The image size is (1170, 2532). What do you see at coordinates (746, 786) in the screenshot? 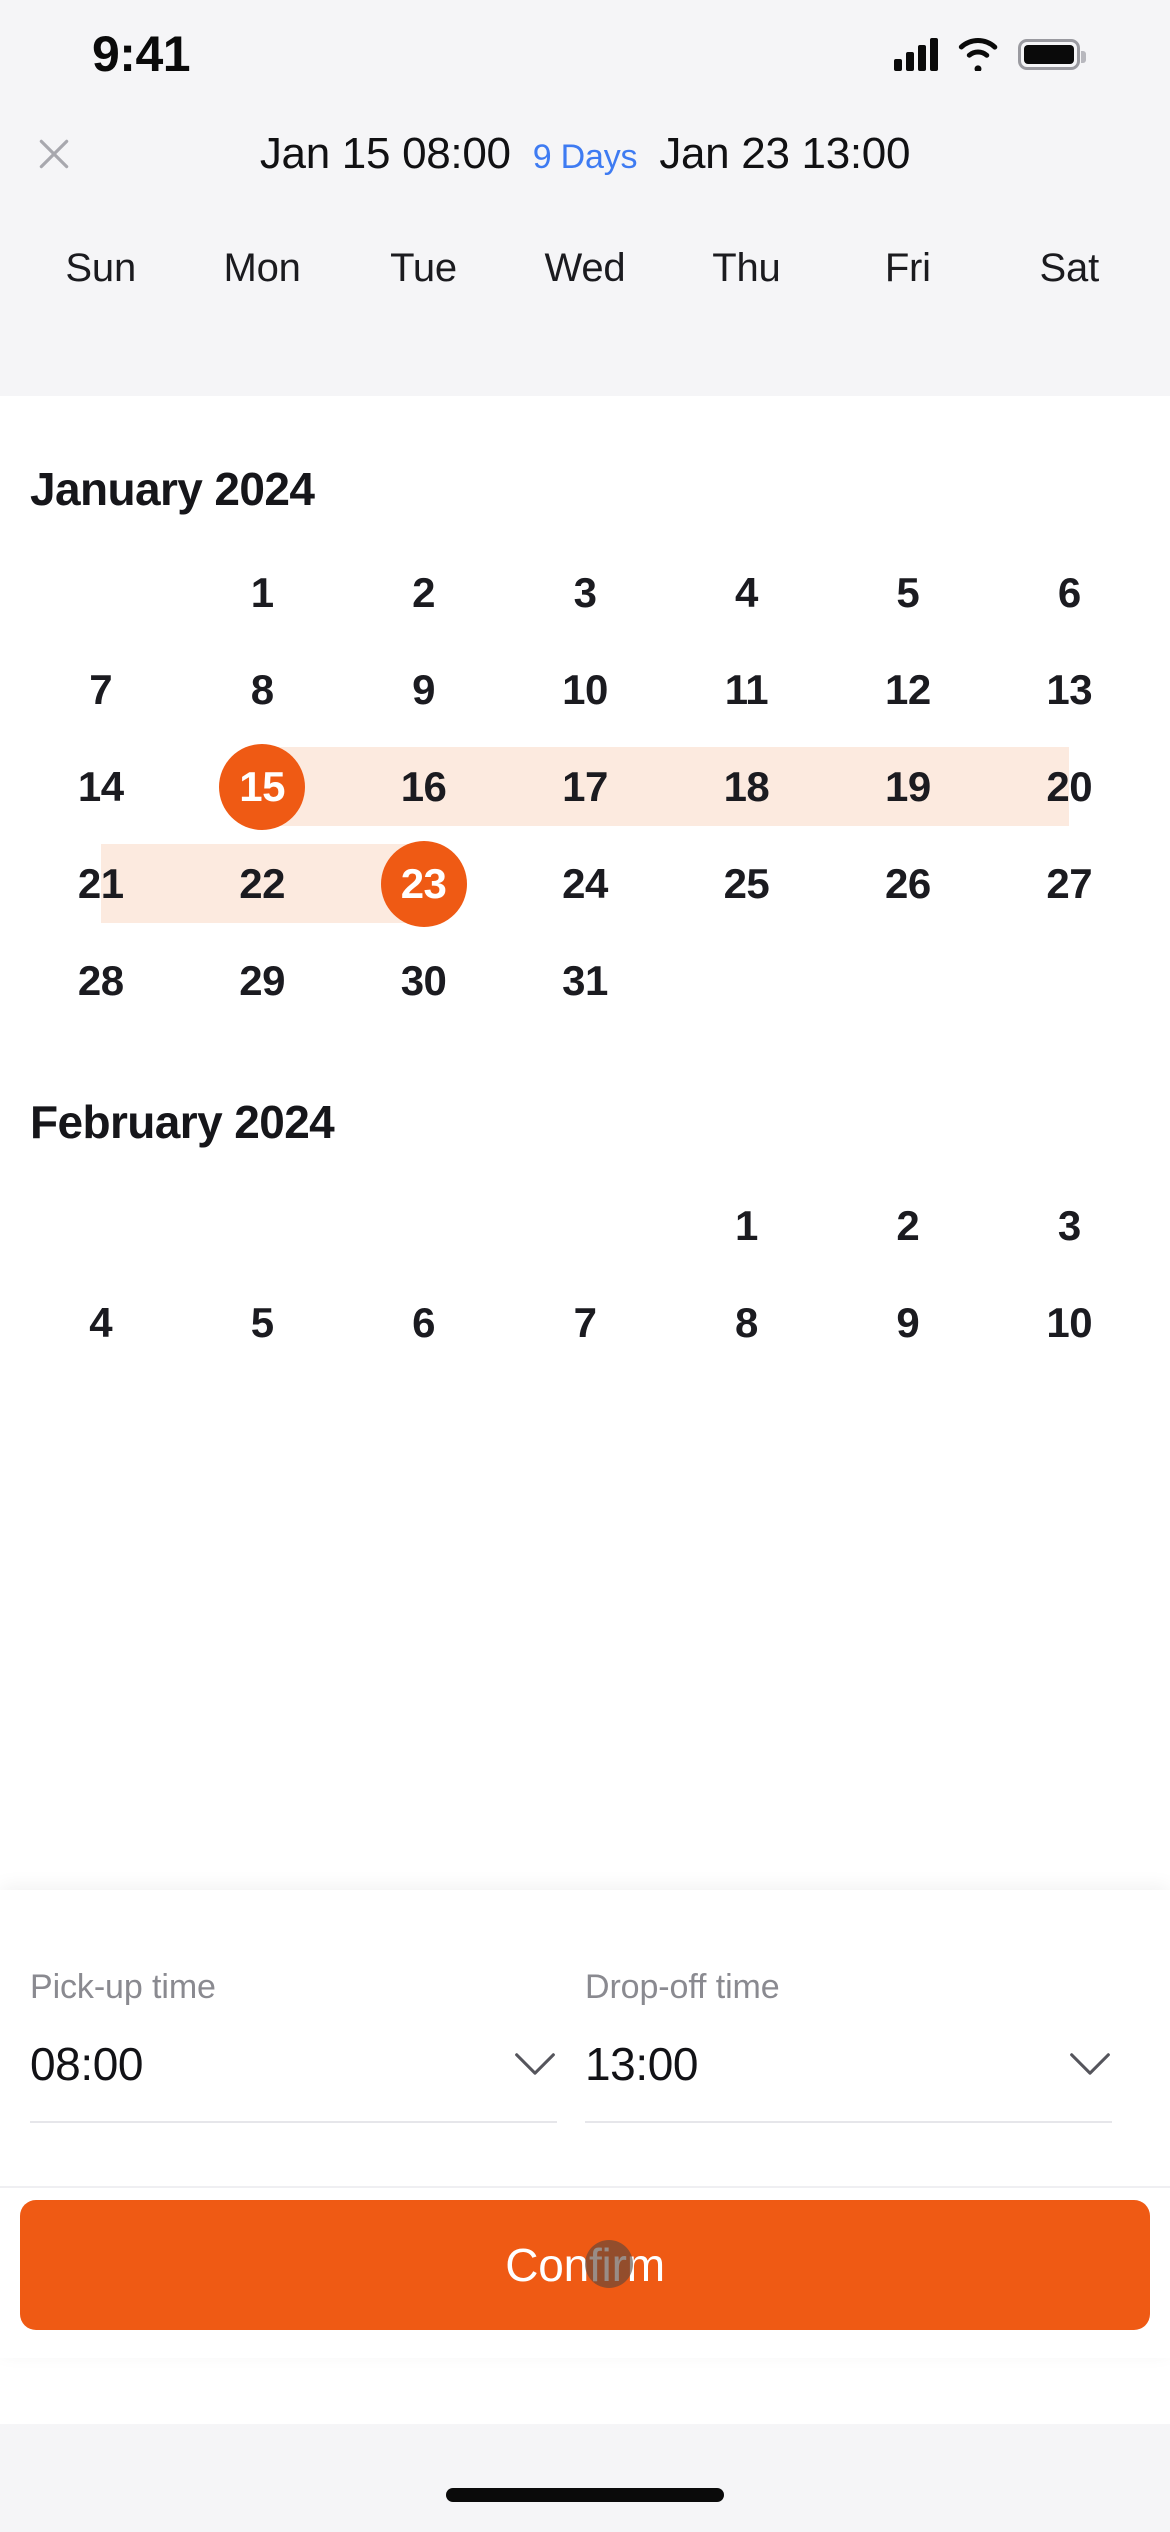
I see `day-cell-in-range: 18` at bounding box center [746, 786].